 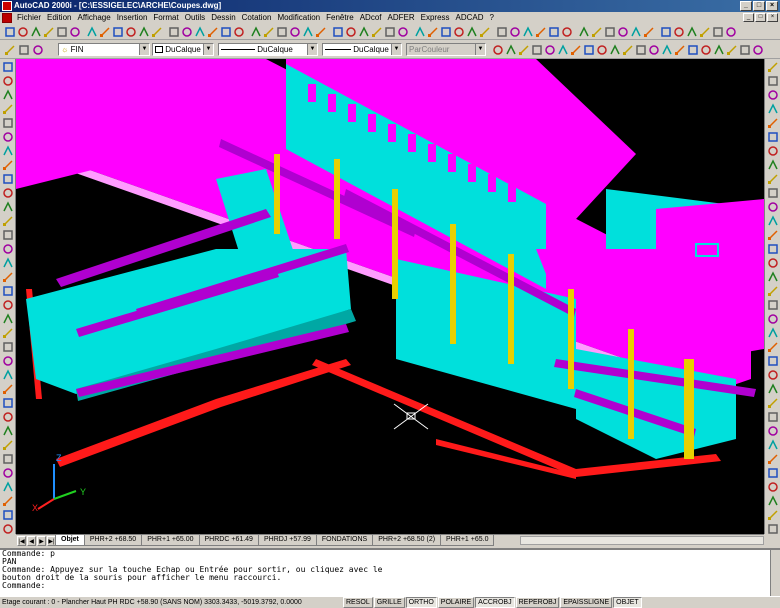 I want to click on command-prompt: Commande:, so click(x=391, y=586).